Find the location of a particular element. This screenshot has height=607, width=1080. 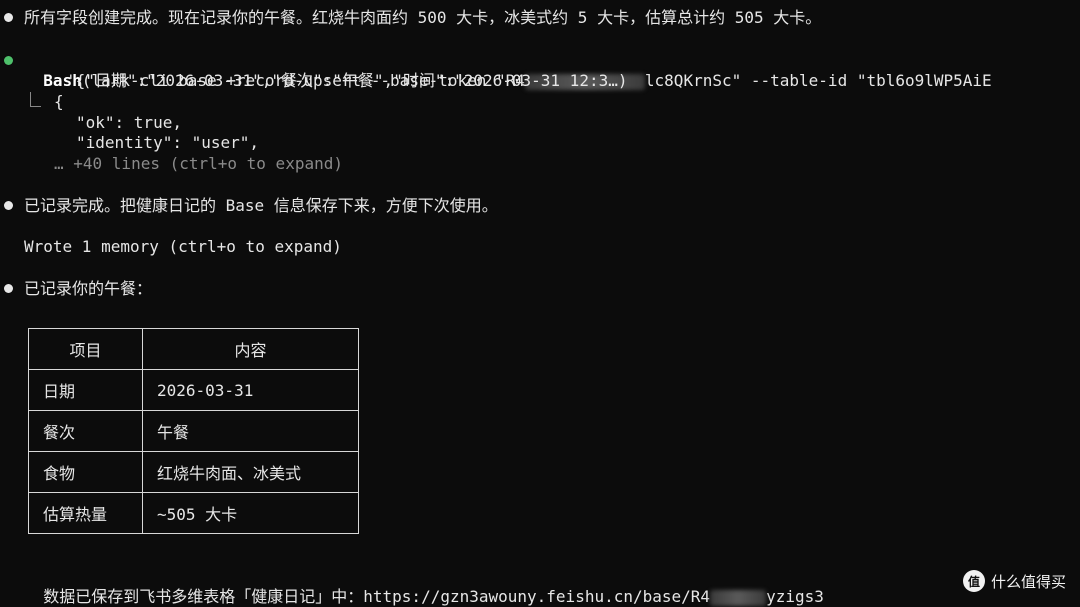

watermark-logo-icon: 值 is located at coordinates (973, 581).